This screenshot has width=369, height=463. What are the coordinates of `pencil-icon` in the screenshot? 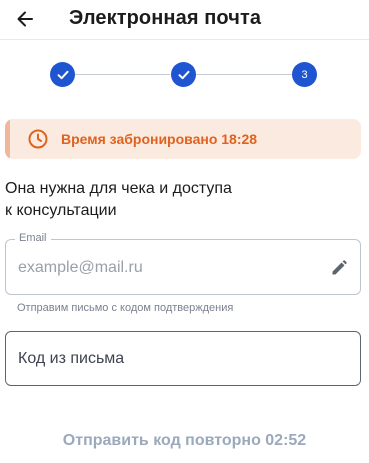 It's located at (339, 267).